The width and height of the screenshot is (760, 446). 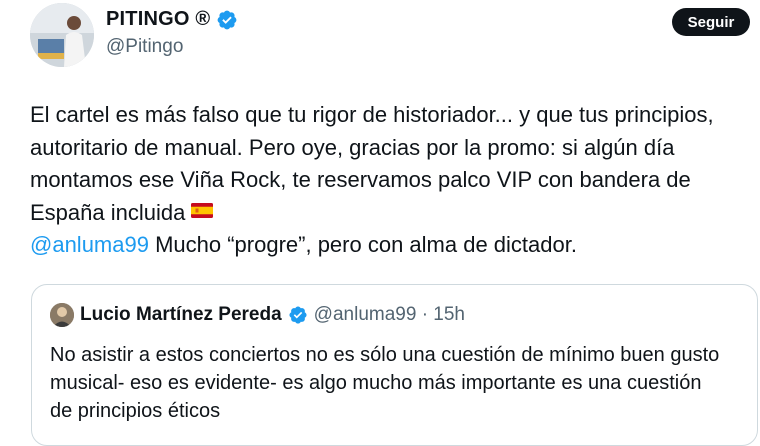 I want to click on author-handle: @Pitingo, so click(x=144, y=47).